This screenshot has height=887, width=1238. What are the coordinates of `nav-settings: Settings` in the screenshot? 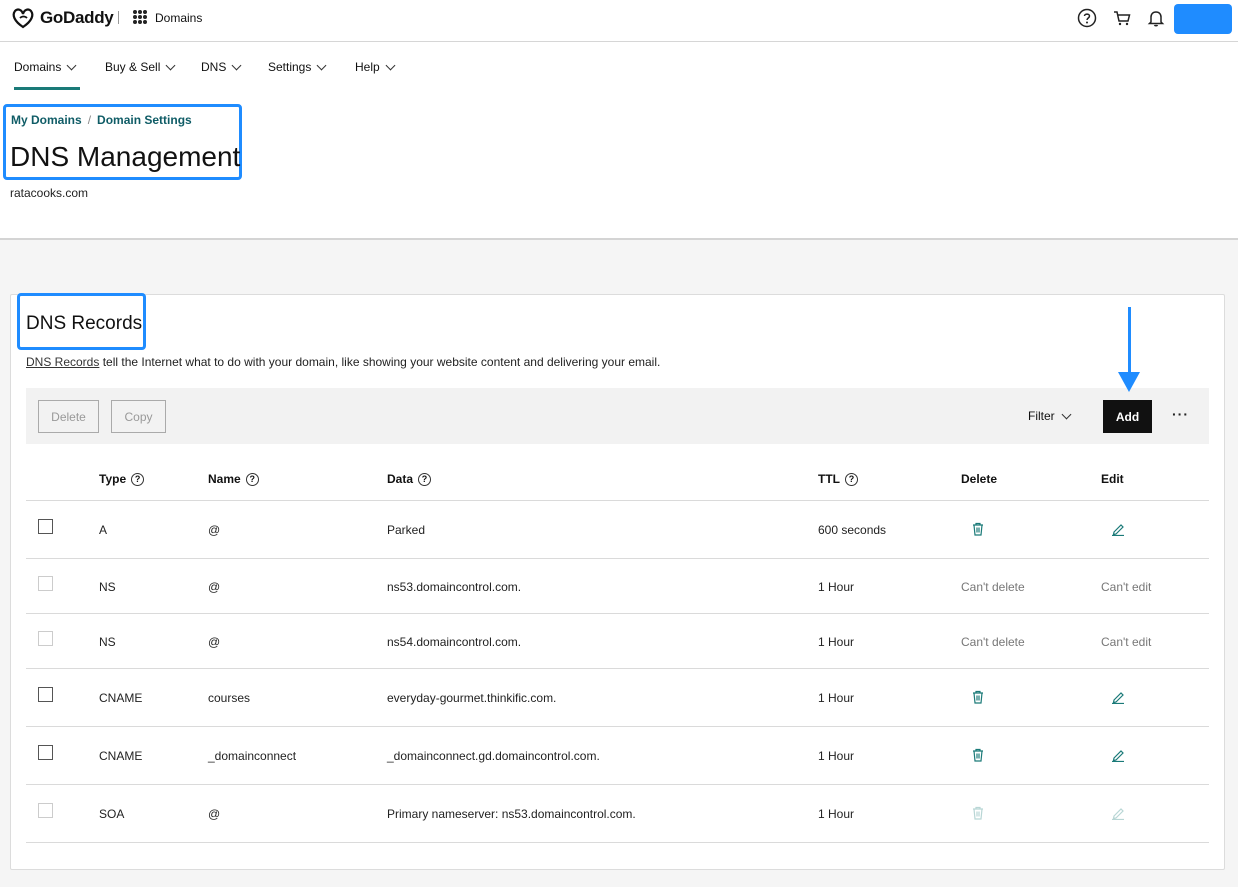 It's located at (297, 67).